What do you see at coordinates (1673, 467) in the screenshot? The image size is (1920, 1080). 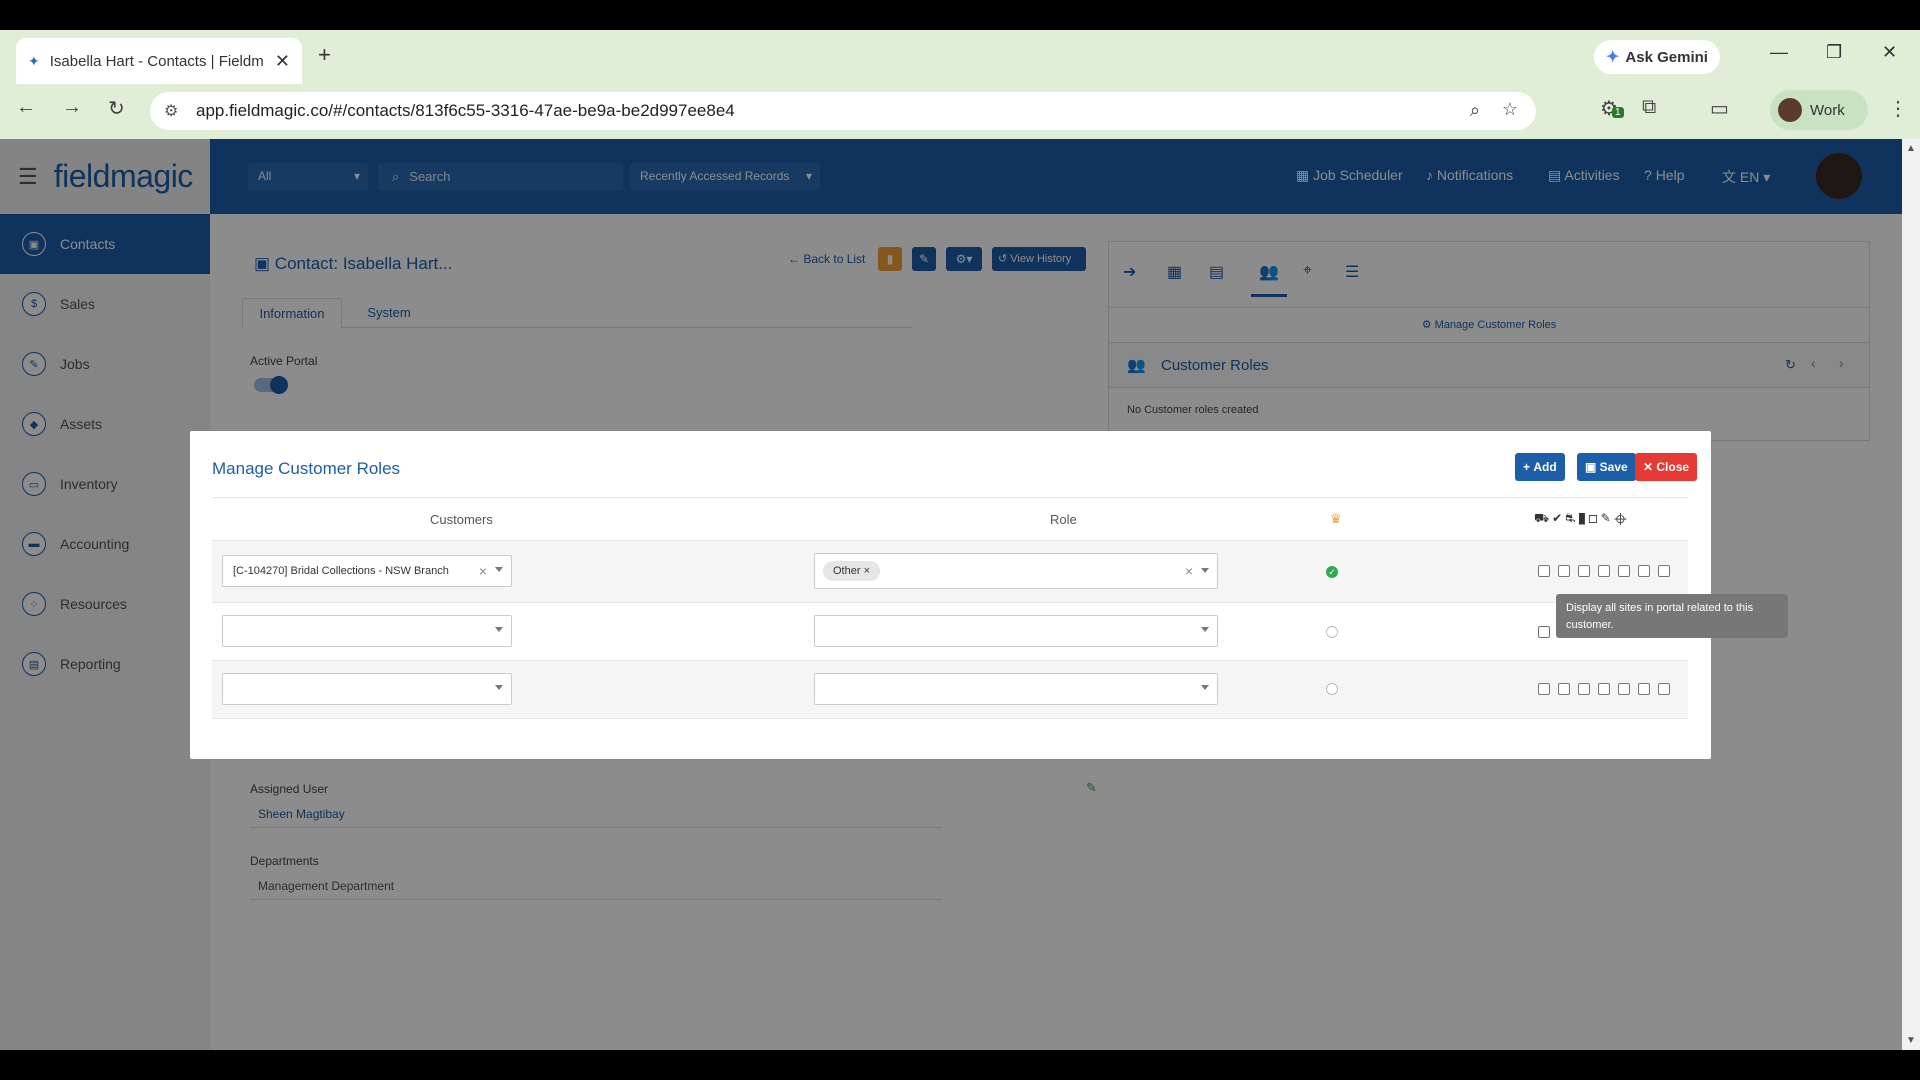 I see `close-label: Close` at bounding box center [1673, 467].